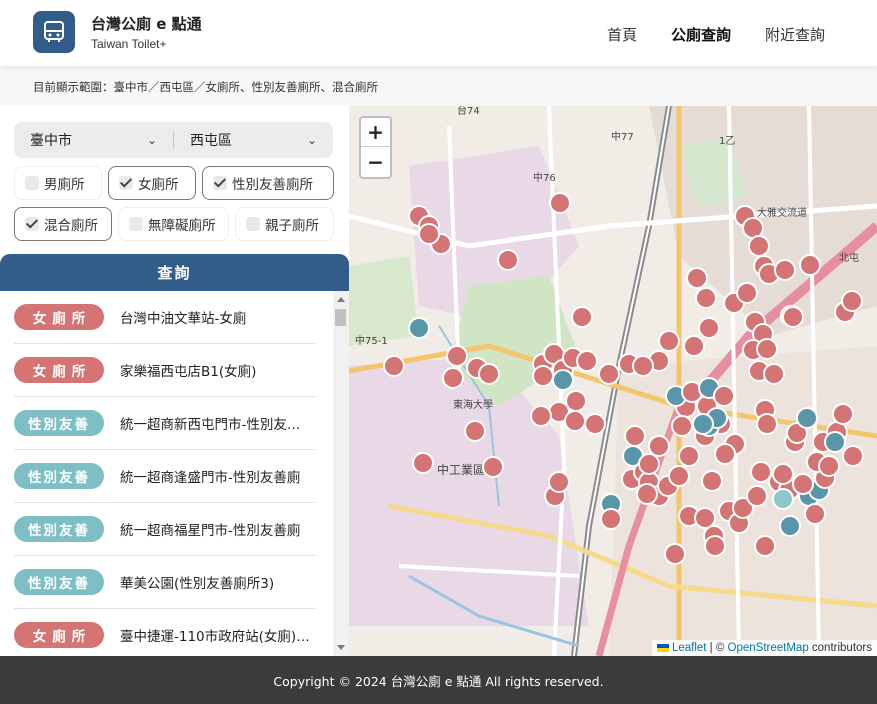 This screenshot has width=877, height=704. What do you see at coordinates (689, 648) in the screenshot?
I see `leaflet-link: Leaflet` at bounding box center [689, 648].